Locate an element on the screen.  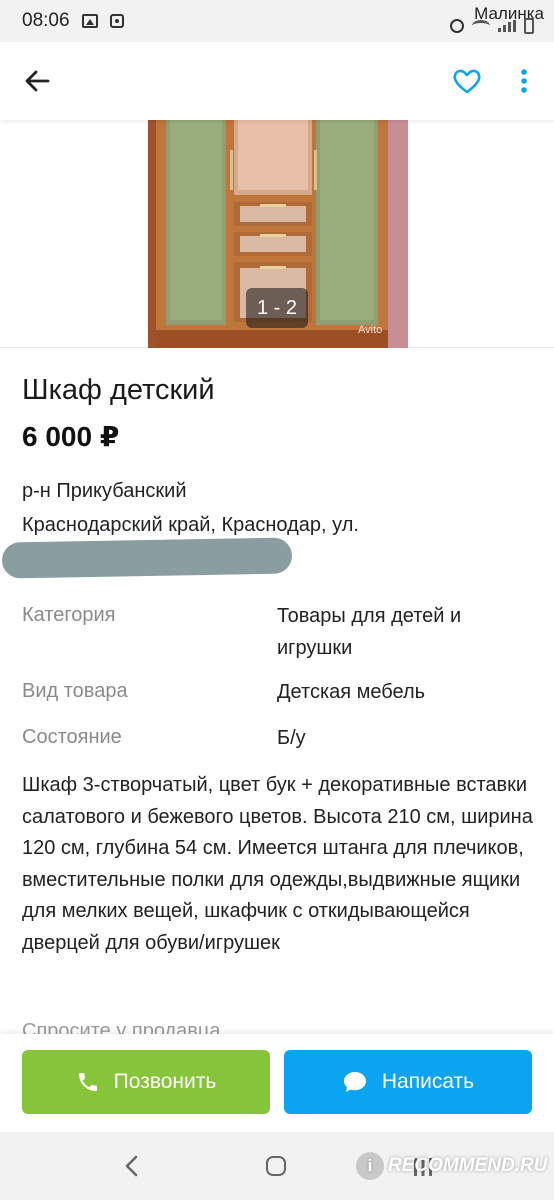
param-value-category: Товары для детей и игрушки is located at coordinates (369, 632).